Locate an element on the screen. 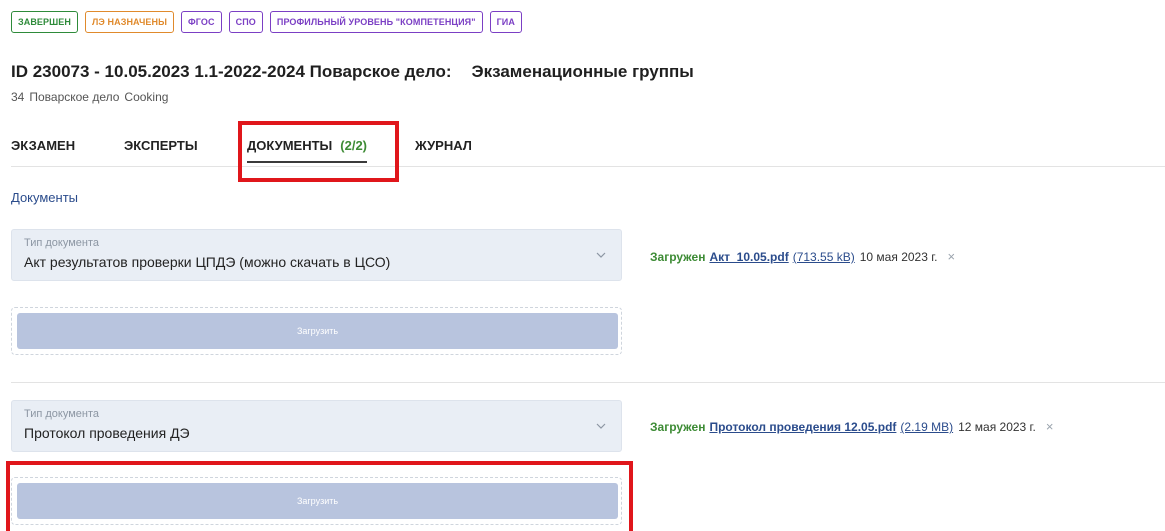  status-badge-experts-assigned: ЛЭ НАЗНАЧЕНЫ is located at coordinates (130, 22).